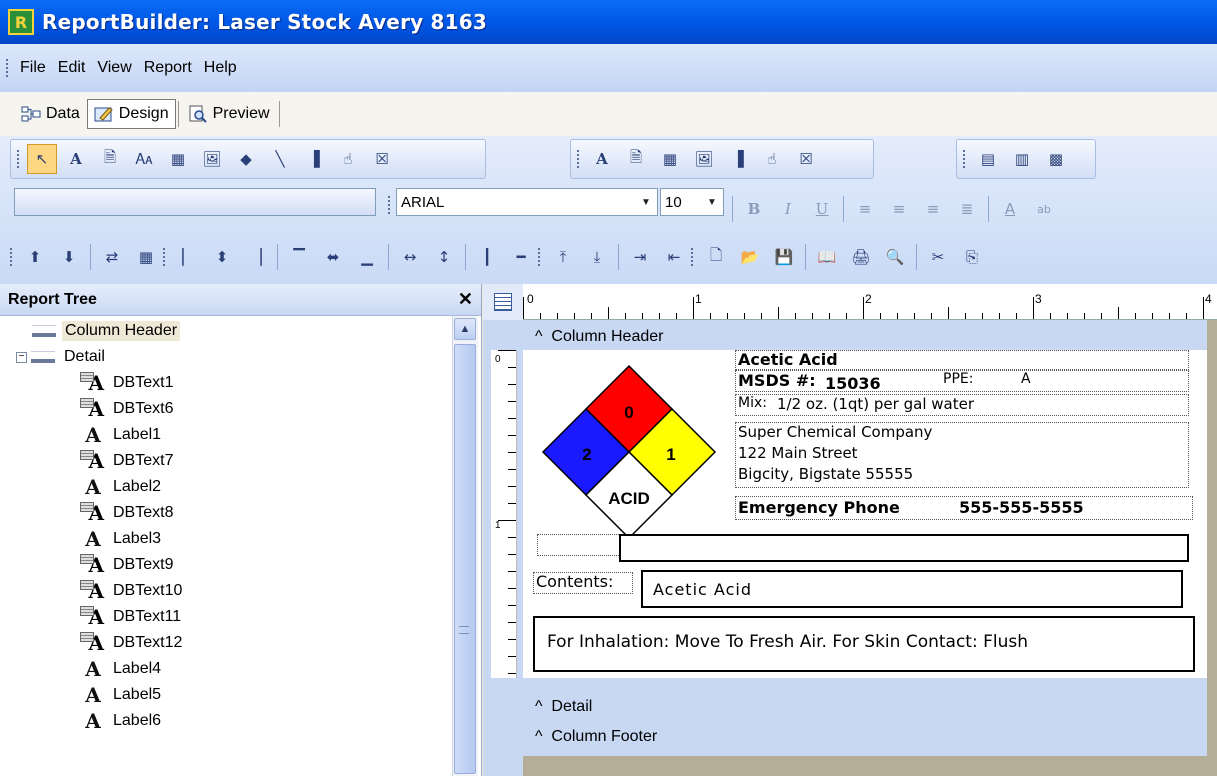  I want to click on send-to-back-icon: ⬇, so click(69, 257).